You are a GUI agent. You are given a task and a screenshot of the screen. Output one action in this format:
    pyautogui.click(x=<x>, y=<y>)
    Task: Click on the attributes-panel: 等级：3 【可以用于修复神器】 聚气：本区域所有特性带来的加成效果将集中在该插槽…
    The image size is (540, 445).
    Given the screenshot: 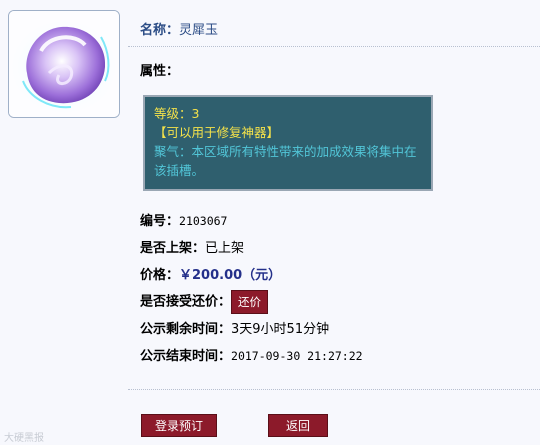 What is the action you would take?
    pyautogui.click(x=288, y=143)
    